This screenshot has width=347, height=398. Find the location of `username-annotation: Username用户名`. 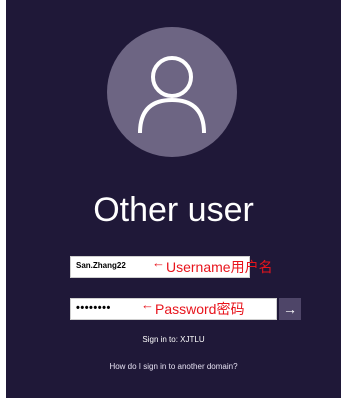

username-annotation: Username用户名 is located at coordinates (219, 267).